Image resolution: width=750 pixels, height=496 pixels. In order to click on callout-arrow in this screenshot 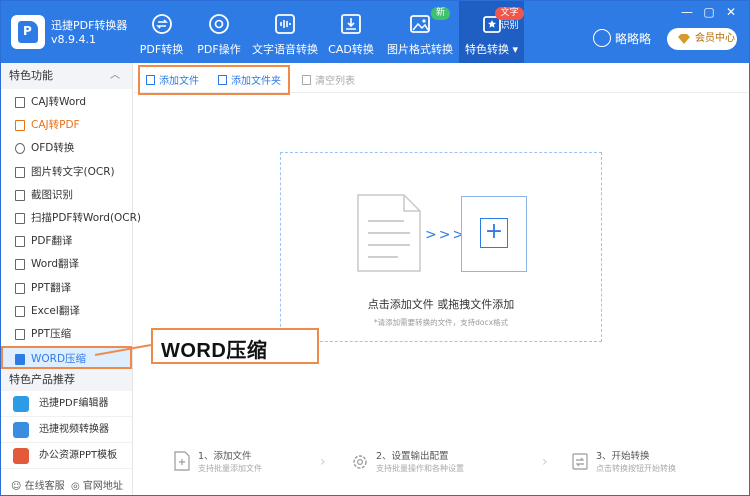, I will do `click(123, 350)`.